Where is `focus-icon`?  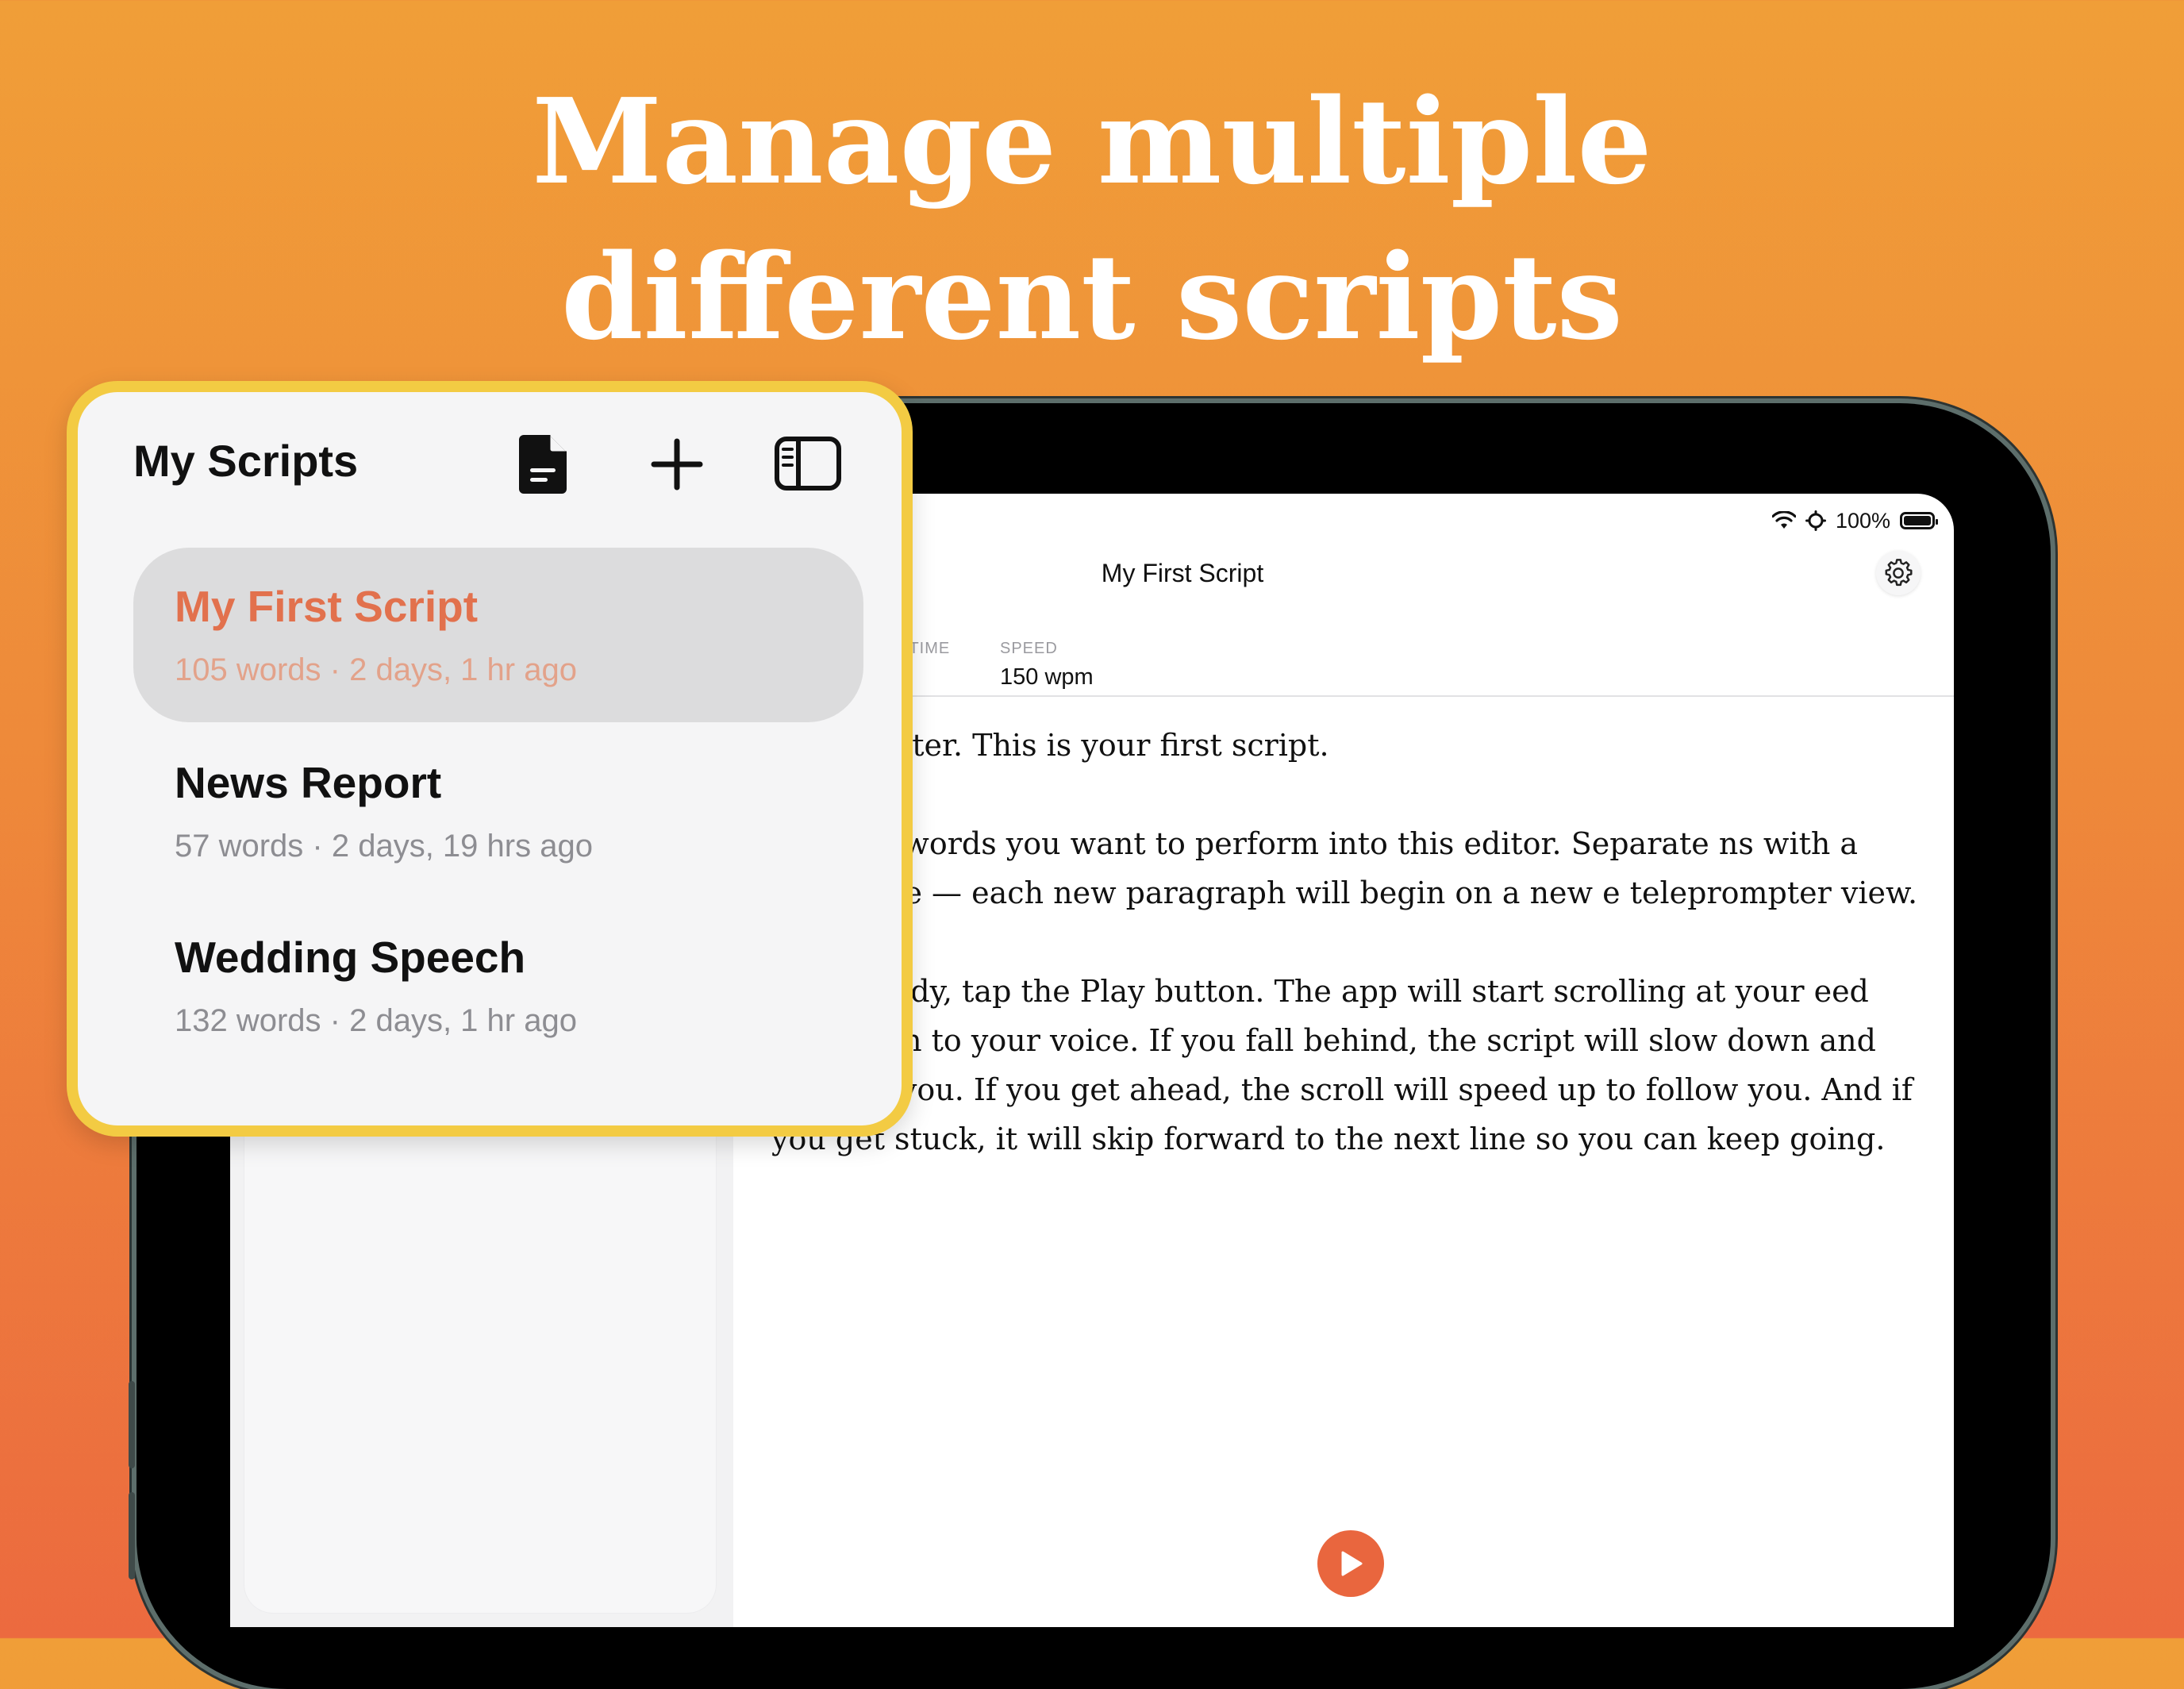 focus-icon is located at coordinates (1815, 520).